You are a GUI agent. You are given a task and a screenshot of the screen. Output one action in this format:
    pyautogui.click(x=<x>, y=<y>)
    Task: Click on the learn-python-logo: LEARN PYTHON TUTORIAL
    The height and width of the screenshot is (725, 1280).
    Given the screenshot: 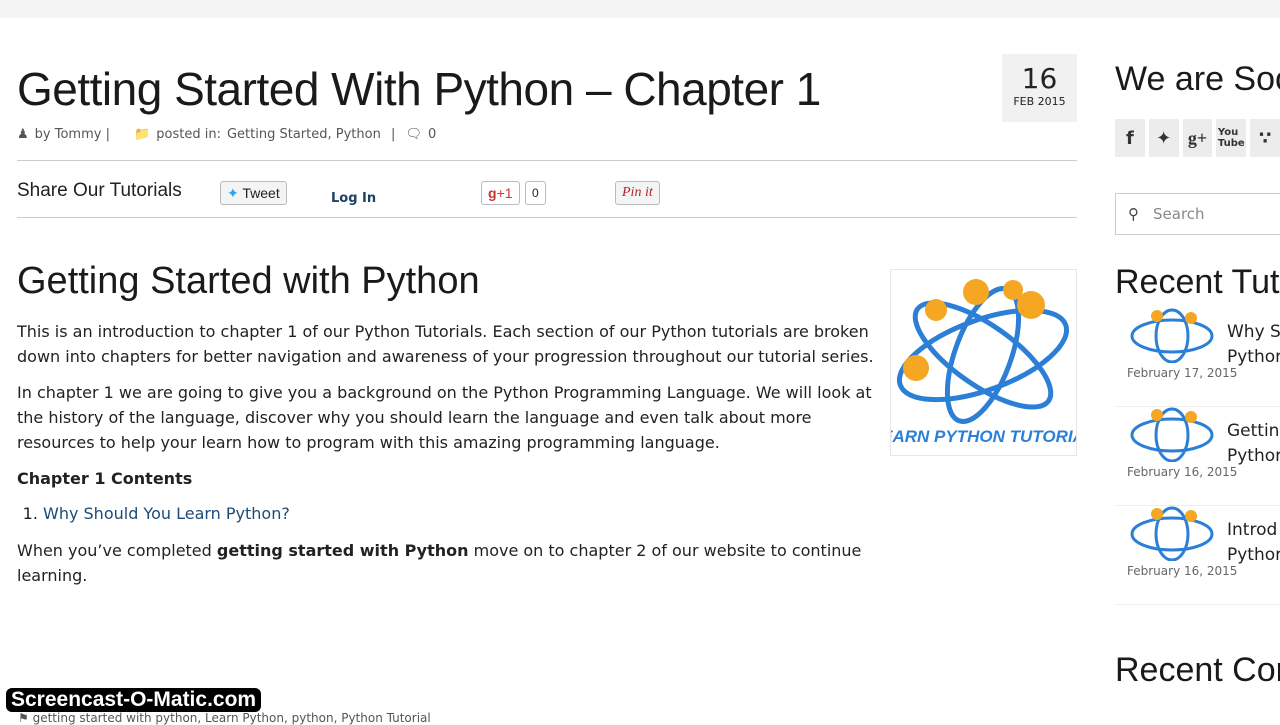 What is the action you would take?
    pyautogui.click(x=983, y=362)
    